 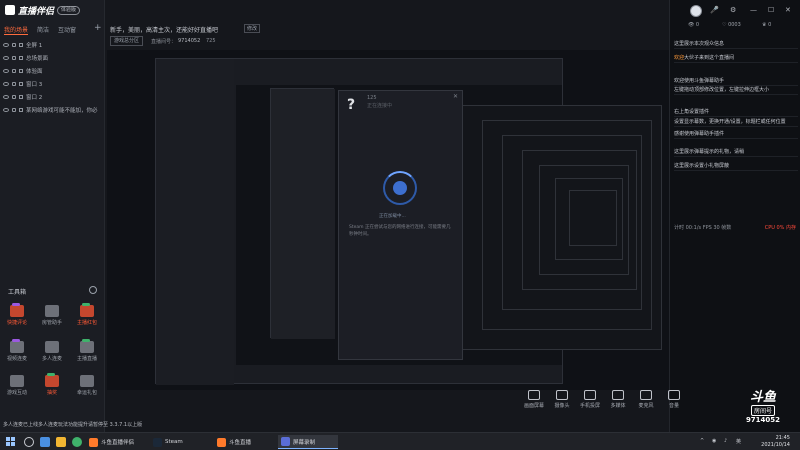 I want to click on tool-label: 视频连麦, so click(x=16, y=359).